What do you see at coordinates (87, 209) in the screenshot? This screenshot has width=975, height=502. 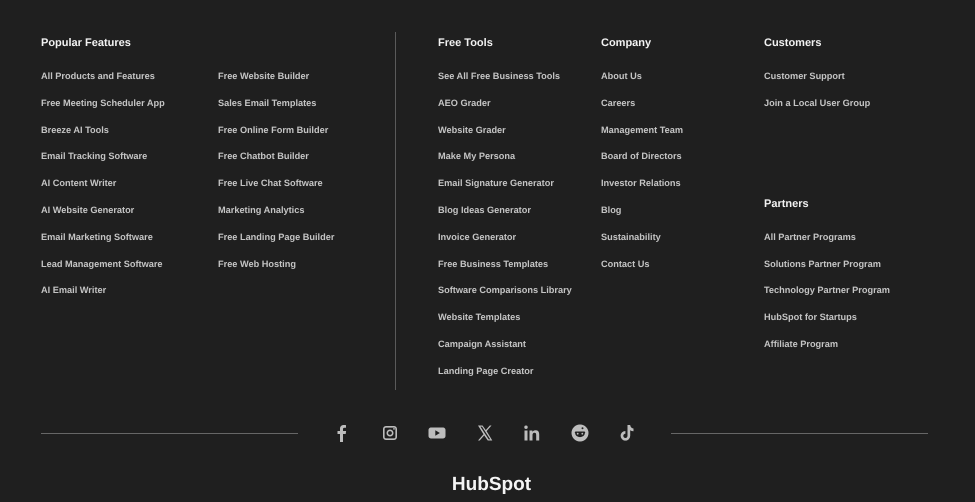 I see `footer-link: AI Website Generator` at bounding box center [87, 209].